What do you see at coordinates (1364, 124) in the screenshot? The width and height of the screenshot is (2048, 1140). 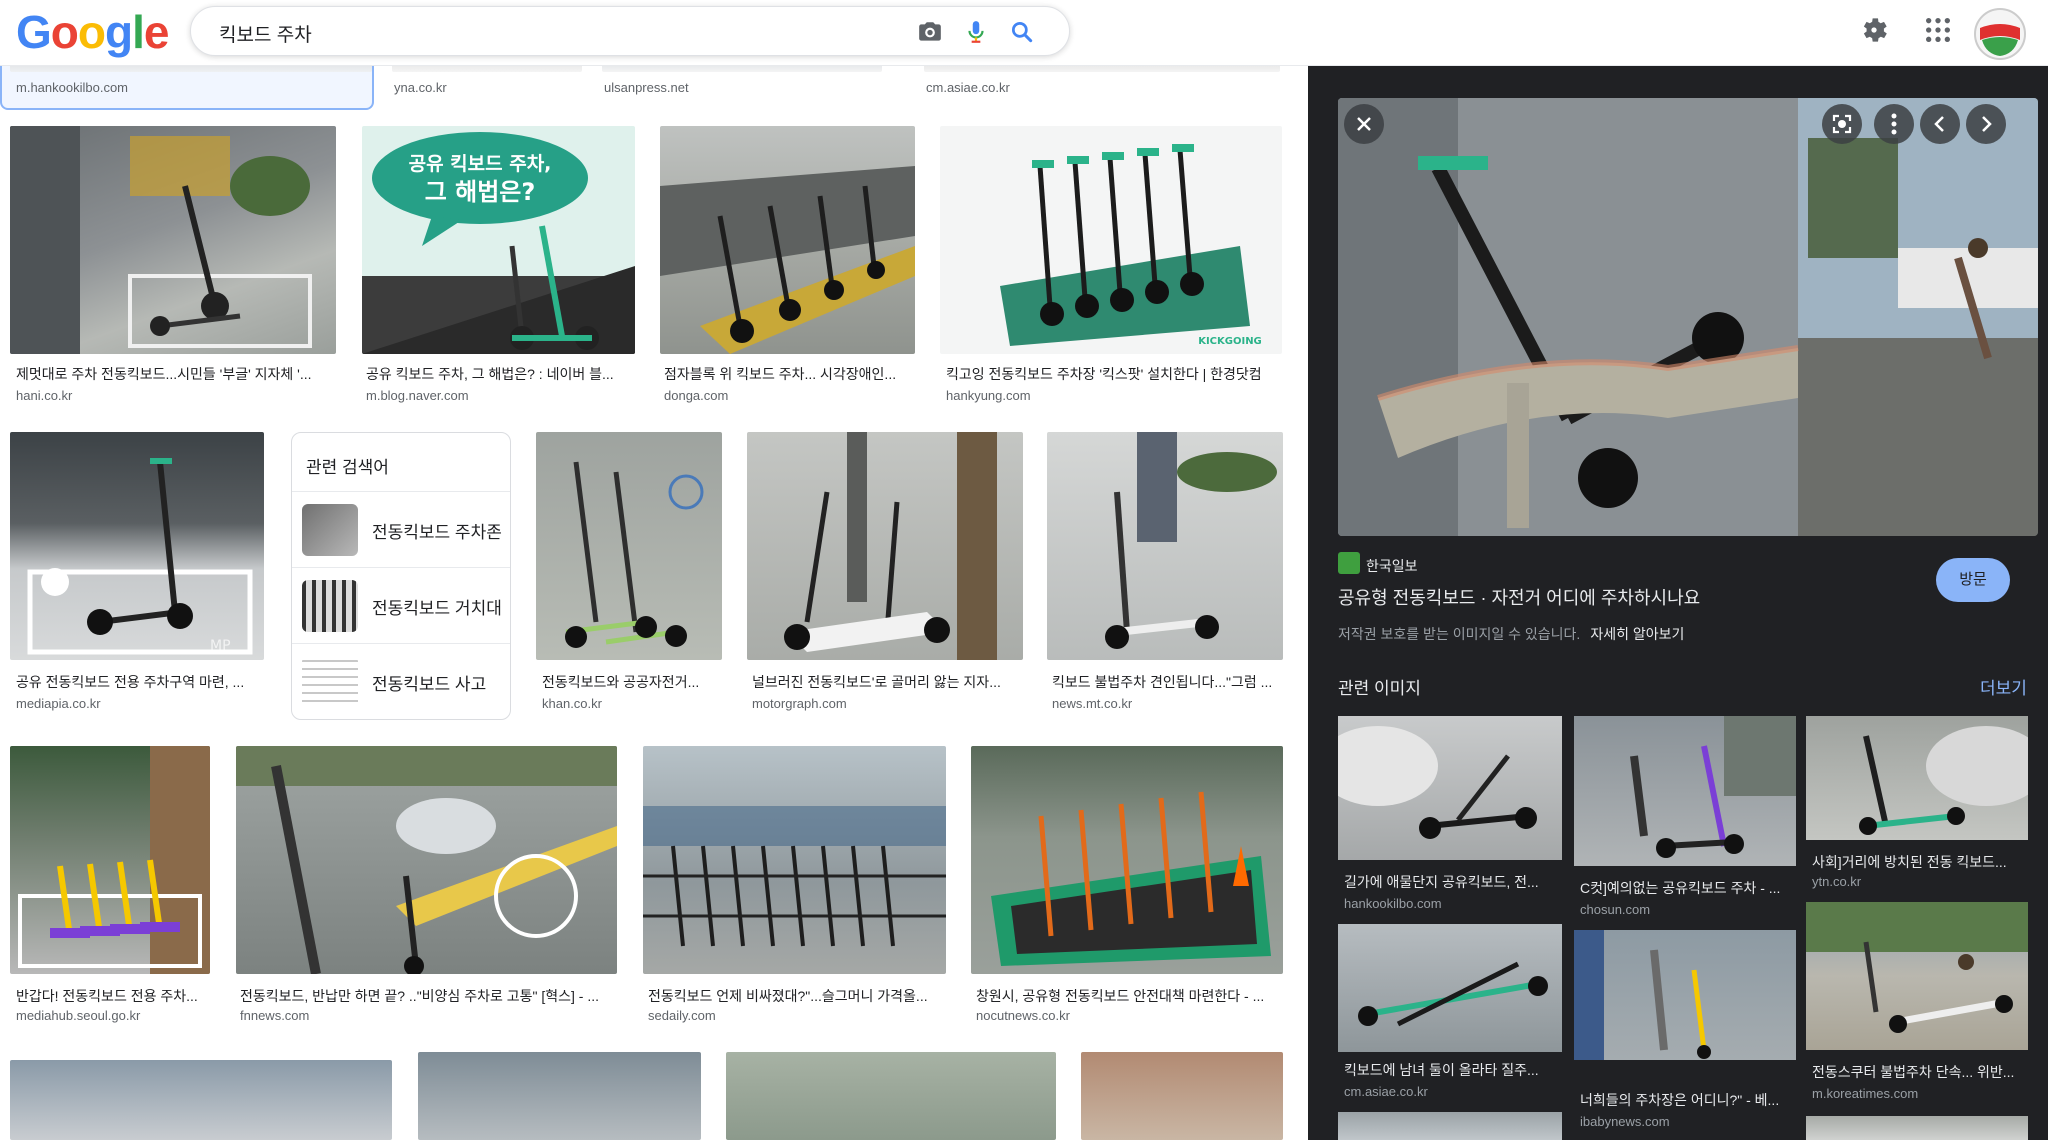 I see `close-button` at bounding box center [1364, 124].